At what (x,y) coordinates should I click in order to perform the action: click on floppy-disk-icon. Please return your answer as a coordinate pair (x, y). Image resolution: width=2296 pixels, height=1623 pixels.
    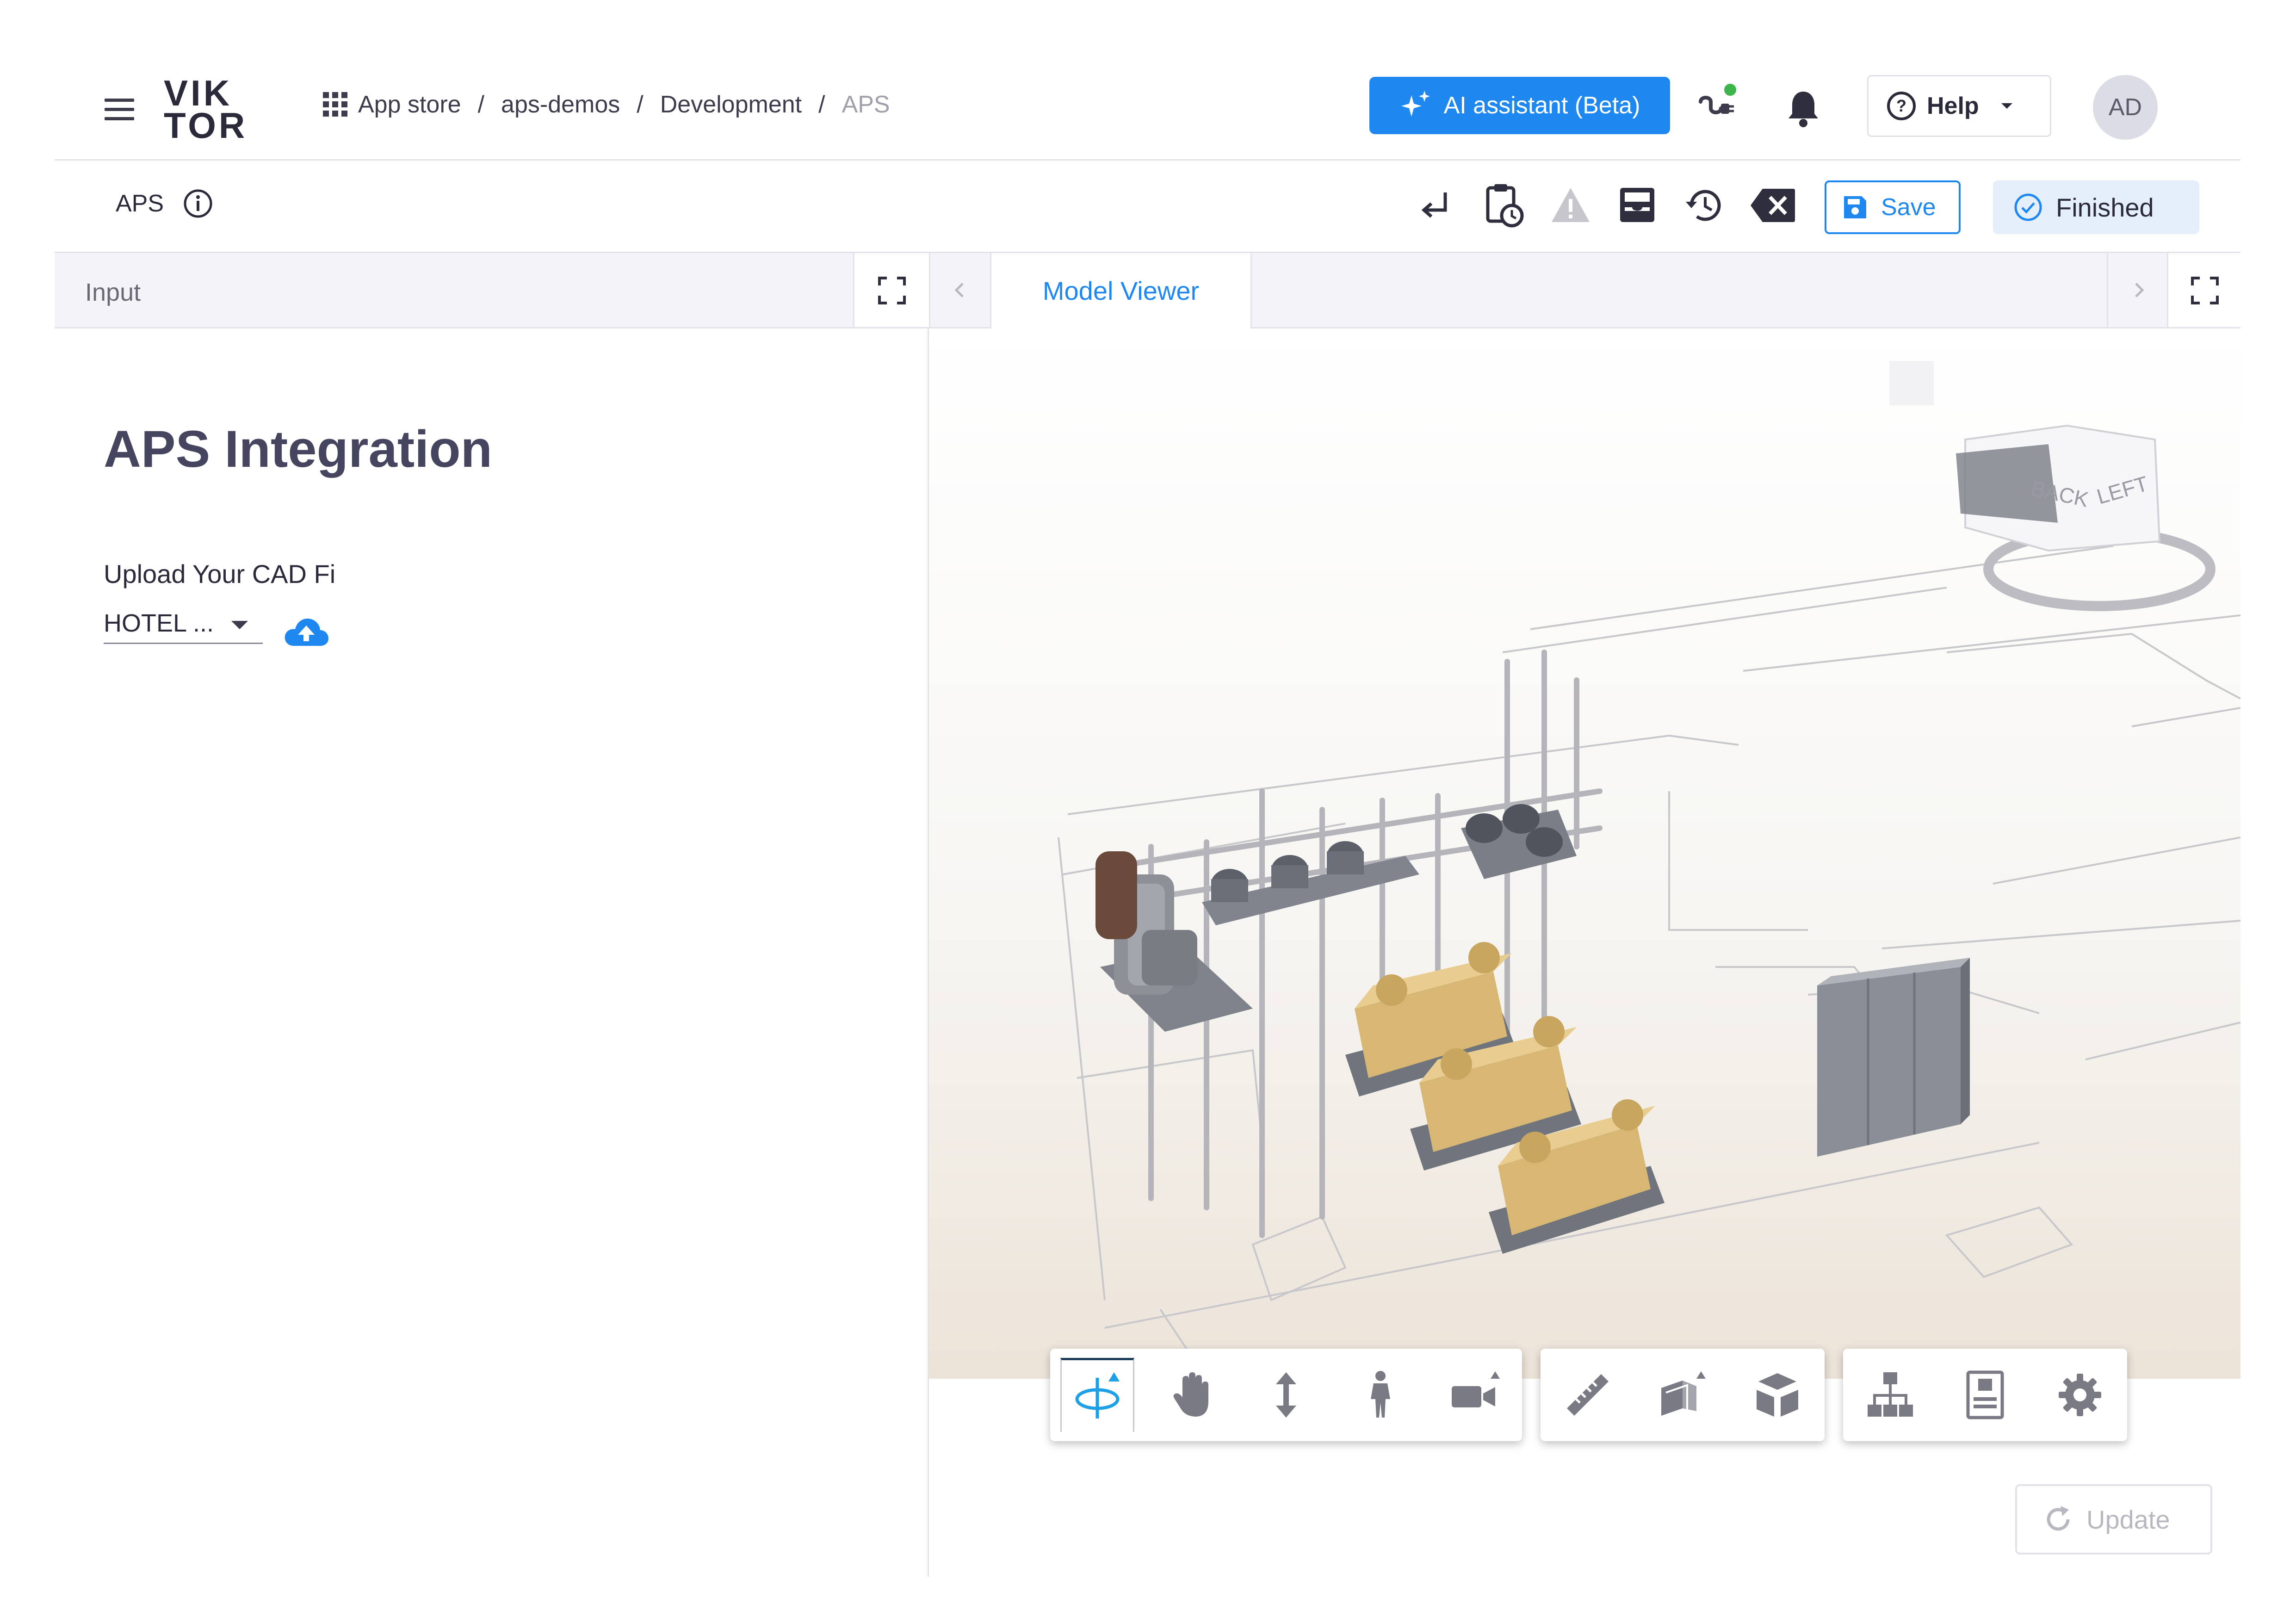
    Looking at the image, I should click on (1855, 207).